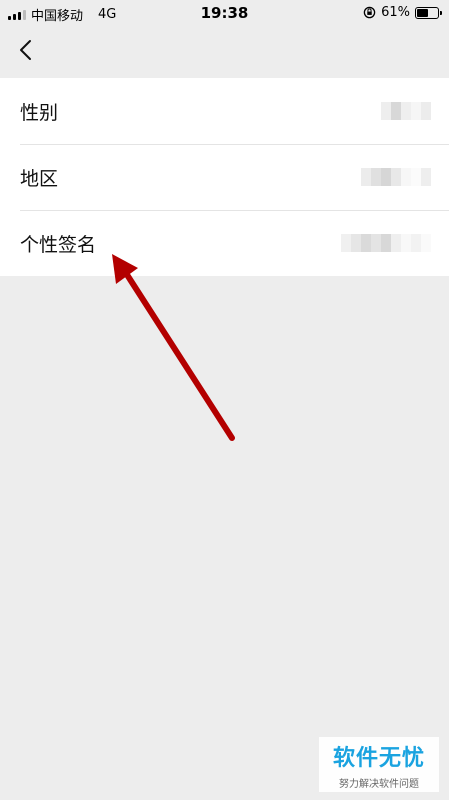  I want to click on battery-icon, so click(428, 12).